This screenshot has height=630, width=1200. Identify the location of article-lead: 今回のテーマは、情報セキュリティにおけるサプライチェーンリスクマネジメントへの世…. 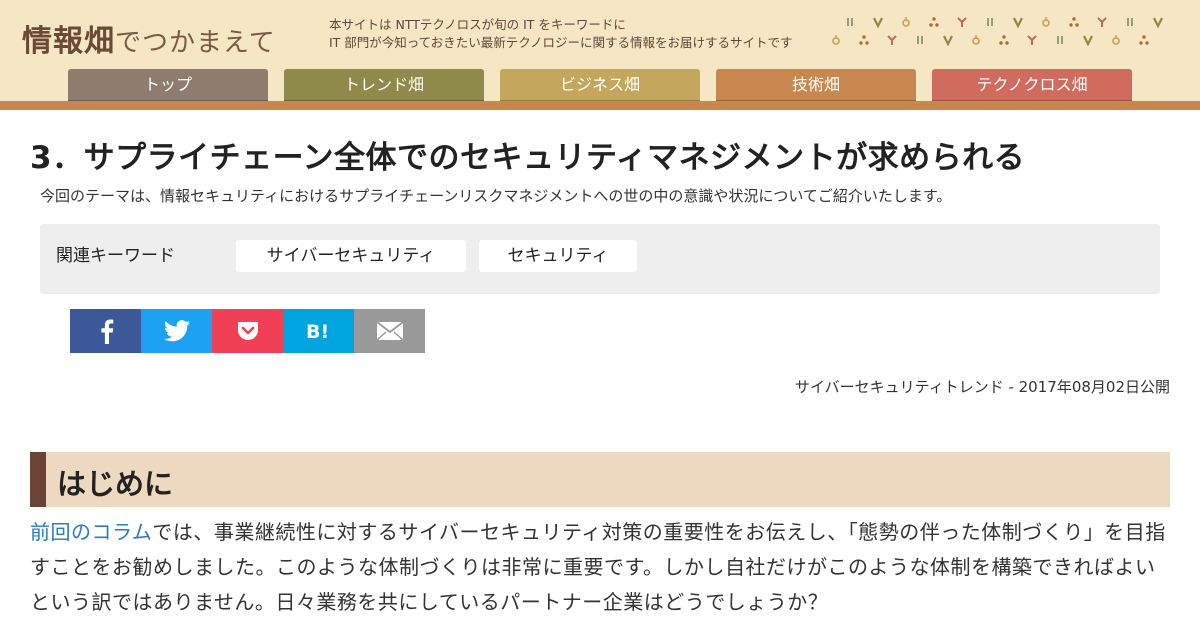
(496, 196).